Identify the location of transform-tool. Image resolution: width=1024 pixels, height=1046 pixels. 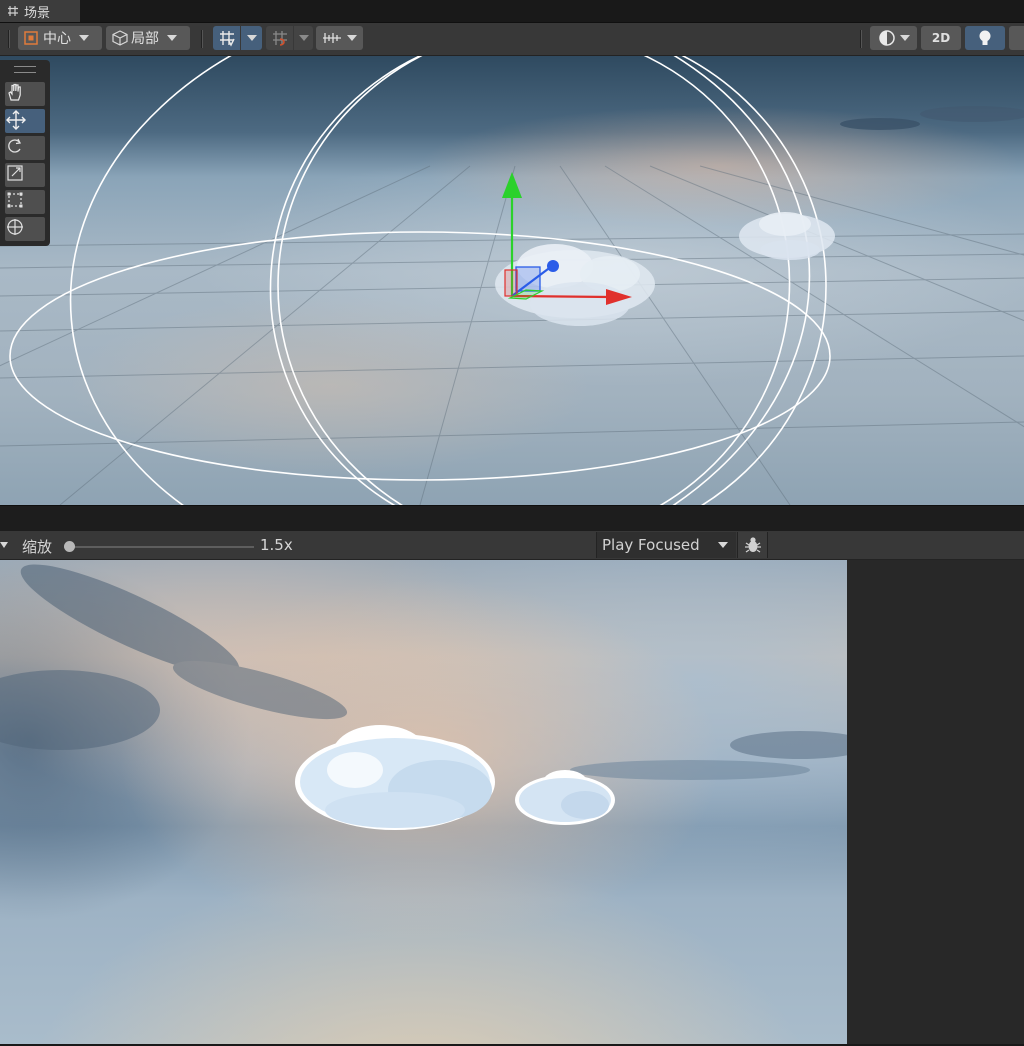
(25, 229).